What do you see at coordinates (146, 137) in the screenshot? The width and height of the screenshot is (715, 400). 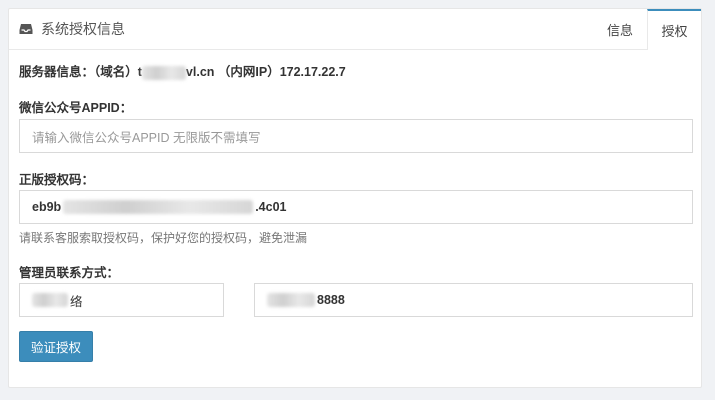 I see `appid-placeholder: 请输入微信公众号APPID 无限版不需填写` at bounding box center [146, 137].